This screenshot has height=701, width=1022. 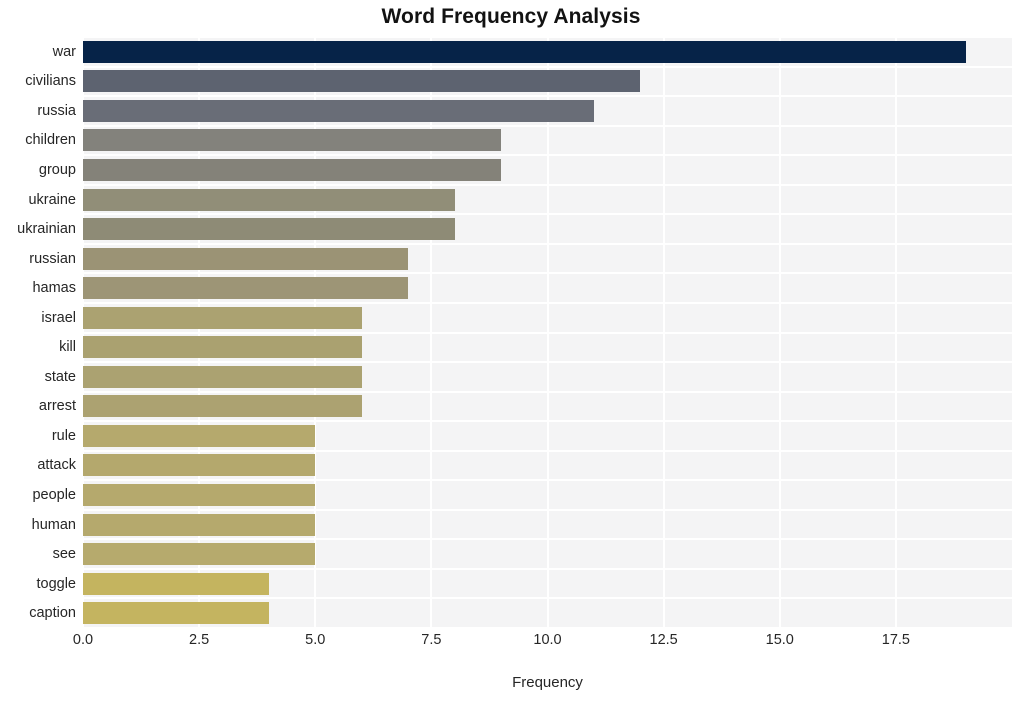 I want to click on bar-children, so click(x=292, y=140).